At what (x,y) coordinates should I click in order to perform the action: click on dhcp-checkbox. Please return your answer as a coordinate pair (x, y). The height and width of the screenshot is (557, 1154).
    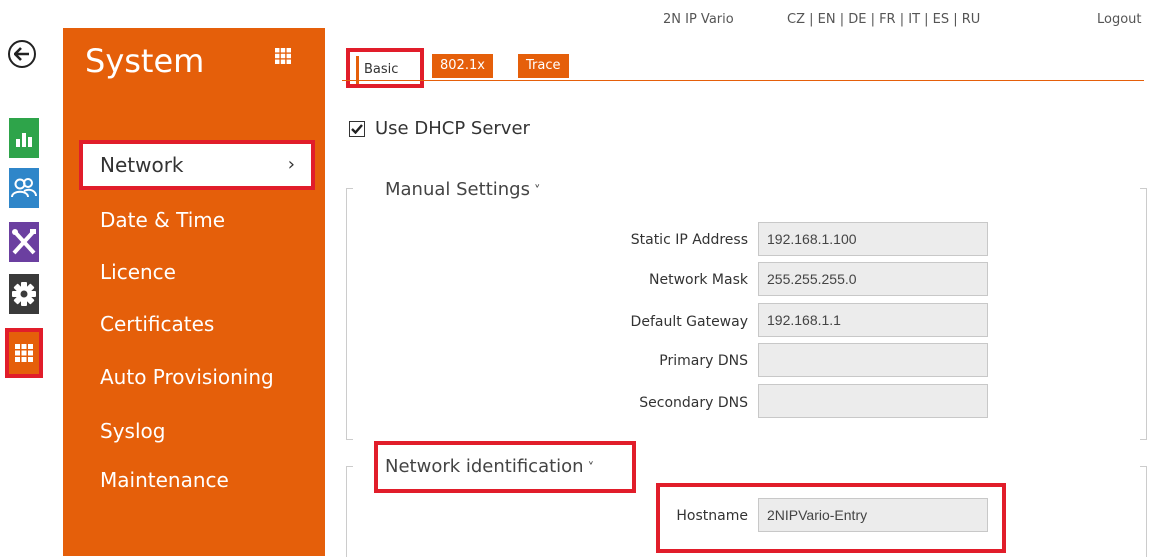
    Looking at the image, I should click on (357, 128).